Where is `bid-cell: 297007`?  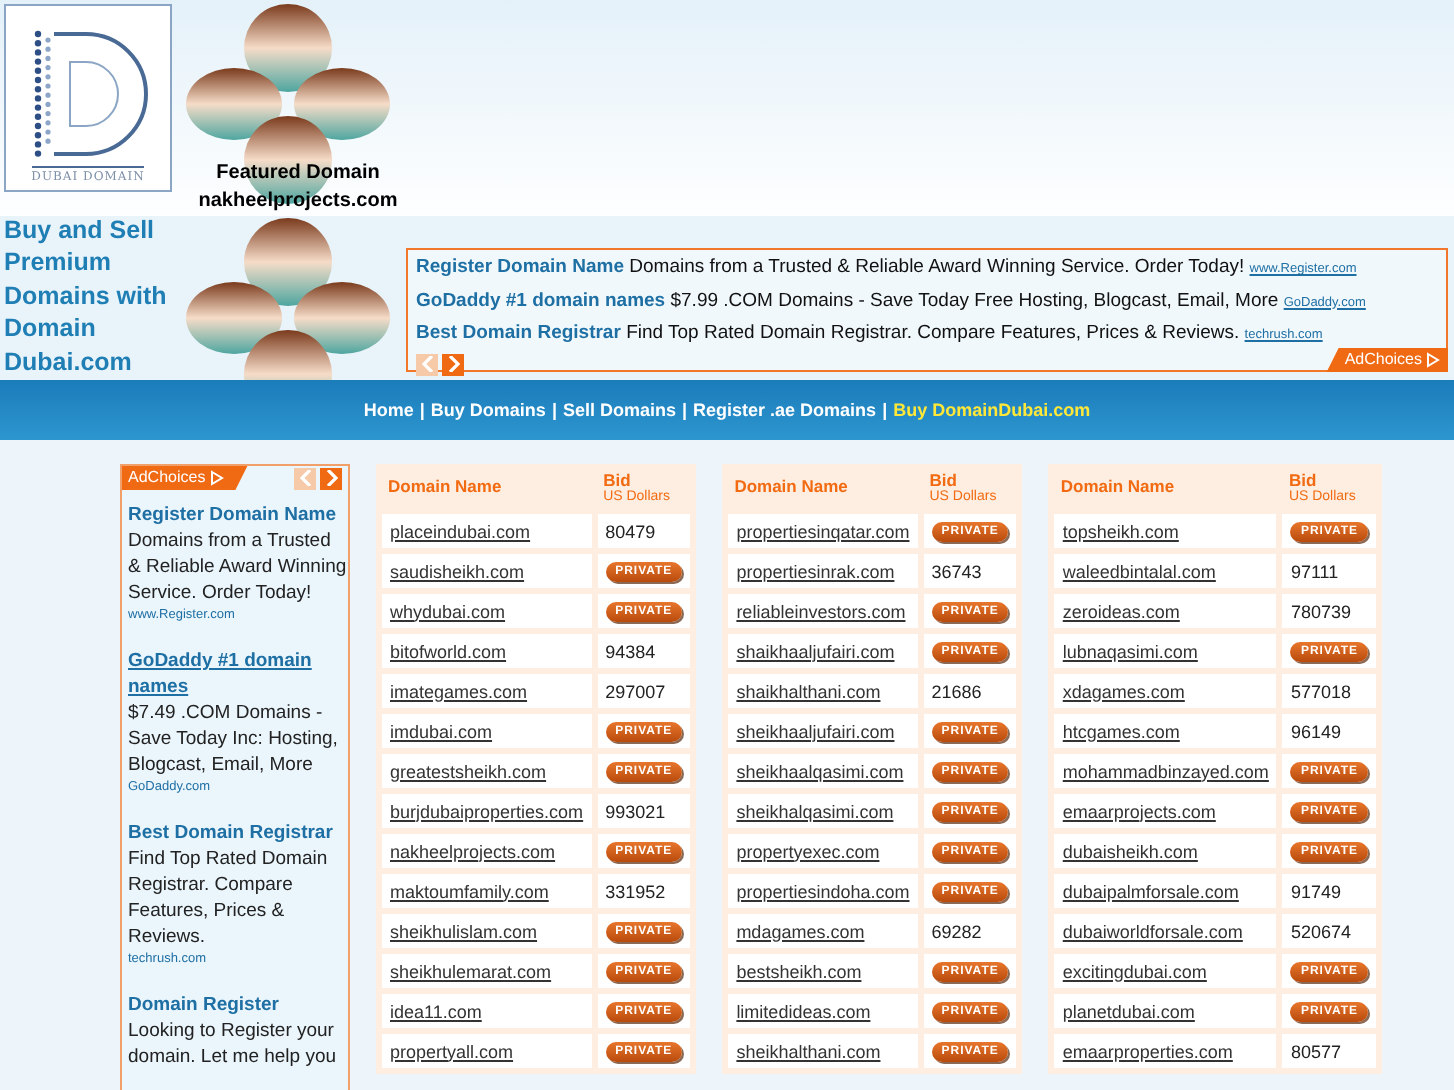 bid-cell: 297007 is located at coordinates (644, 691).